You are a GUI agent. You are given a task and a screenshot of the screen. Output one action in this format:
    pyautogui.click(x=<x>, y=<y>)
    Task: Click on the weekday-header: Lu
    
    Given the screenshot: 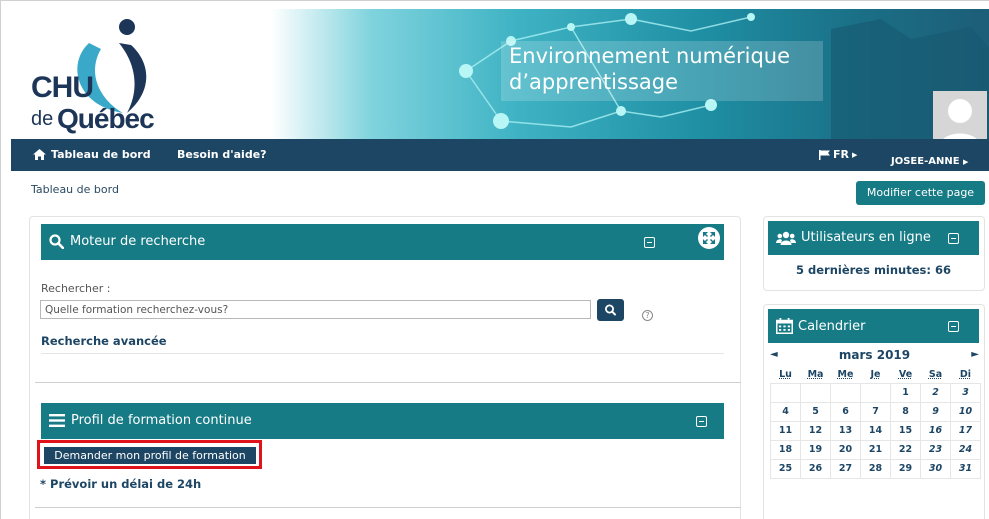 What is the action you would take?
    pyautogui.click(x=785, y=375)
    